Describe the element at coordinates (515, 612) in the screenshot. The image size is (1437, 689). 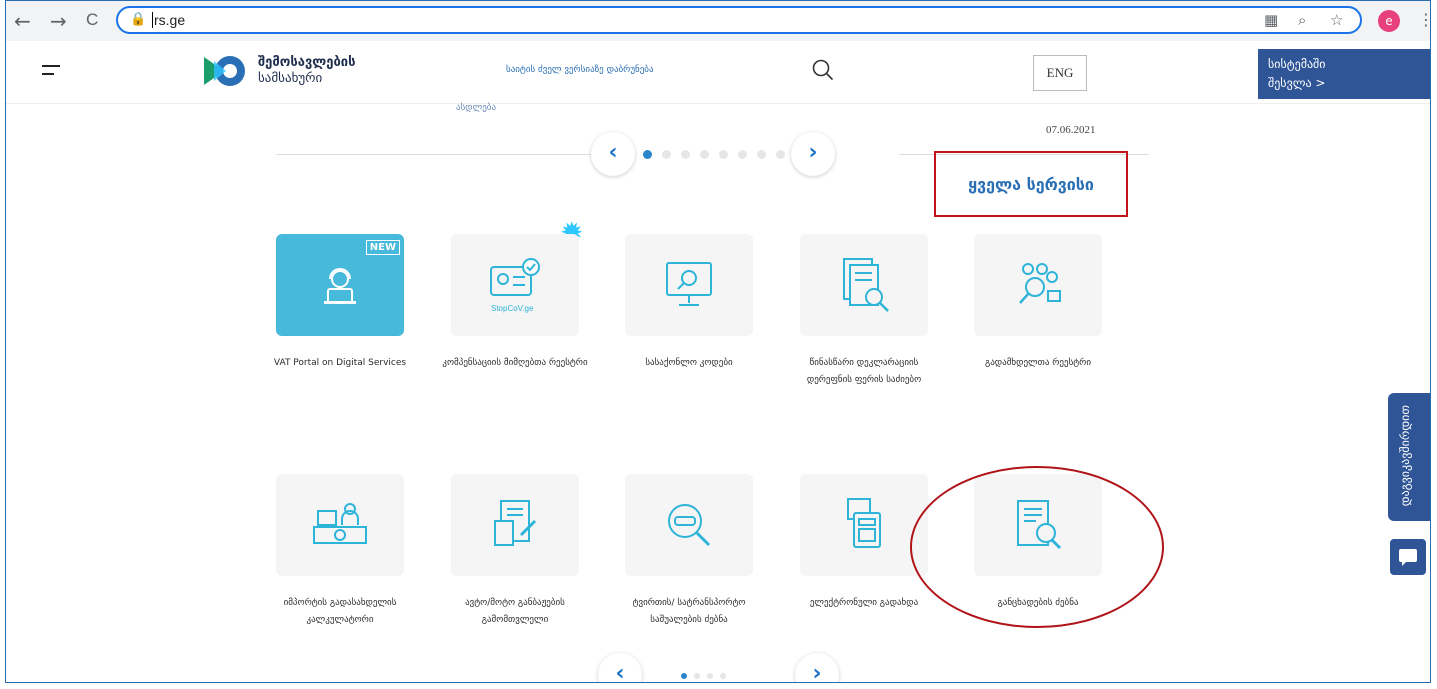
I see `service-label: ავტო/მოტო განბაჟების გამომთვლელი` at that location.